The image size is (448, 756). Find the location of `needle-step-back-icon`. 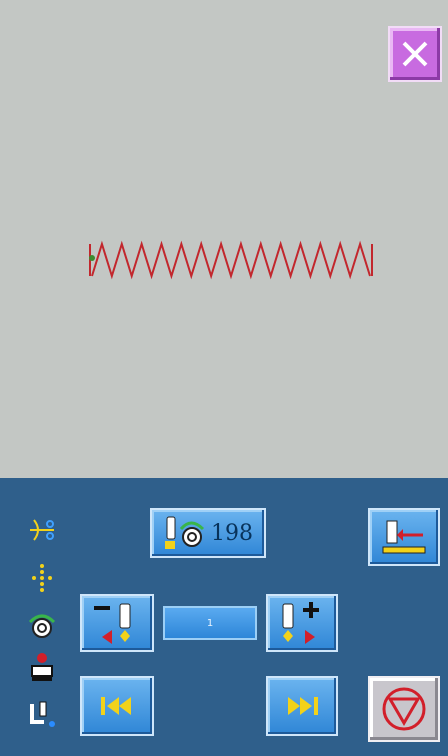

needle-step-back-icon is located at coordinates (112, 623).